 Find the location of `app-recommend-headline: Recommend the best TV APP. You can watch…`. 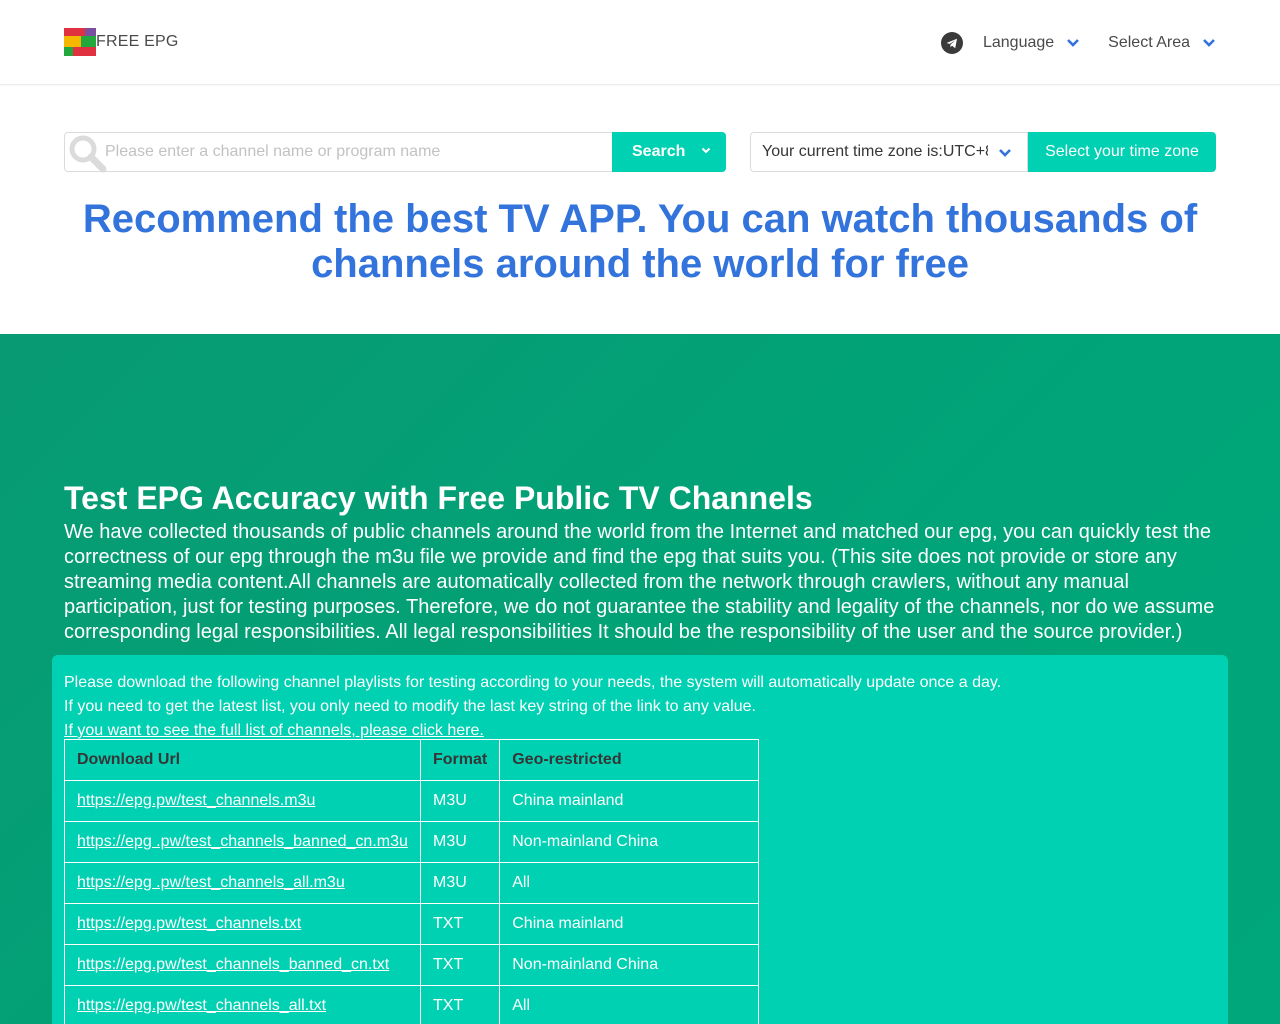

app-recommend-headline: Recommend the best TV APP. You can watch… is located at coordinates (640, 242).